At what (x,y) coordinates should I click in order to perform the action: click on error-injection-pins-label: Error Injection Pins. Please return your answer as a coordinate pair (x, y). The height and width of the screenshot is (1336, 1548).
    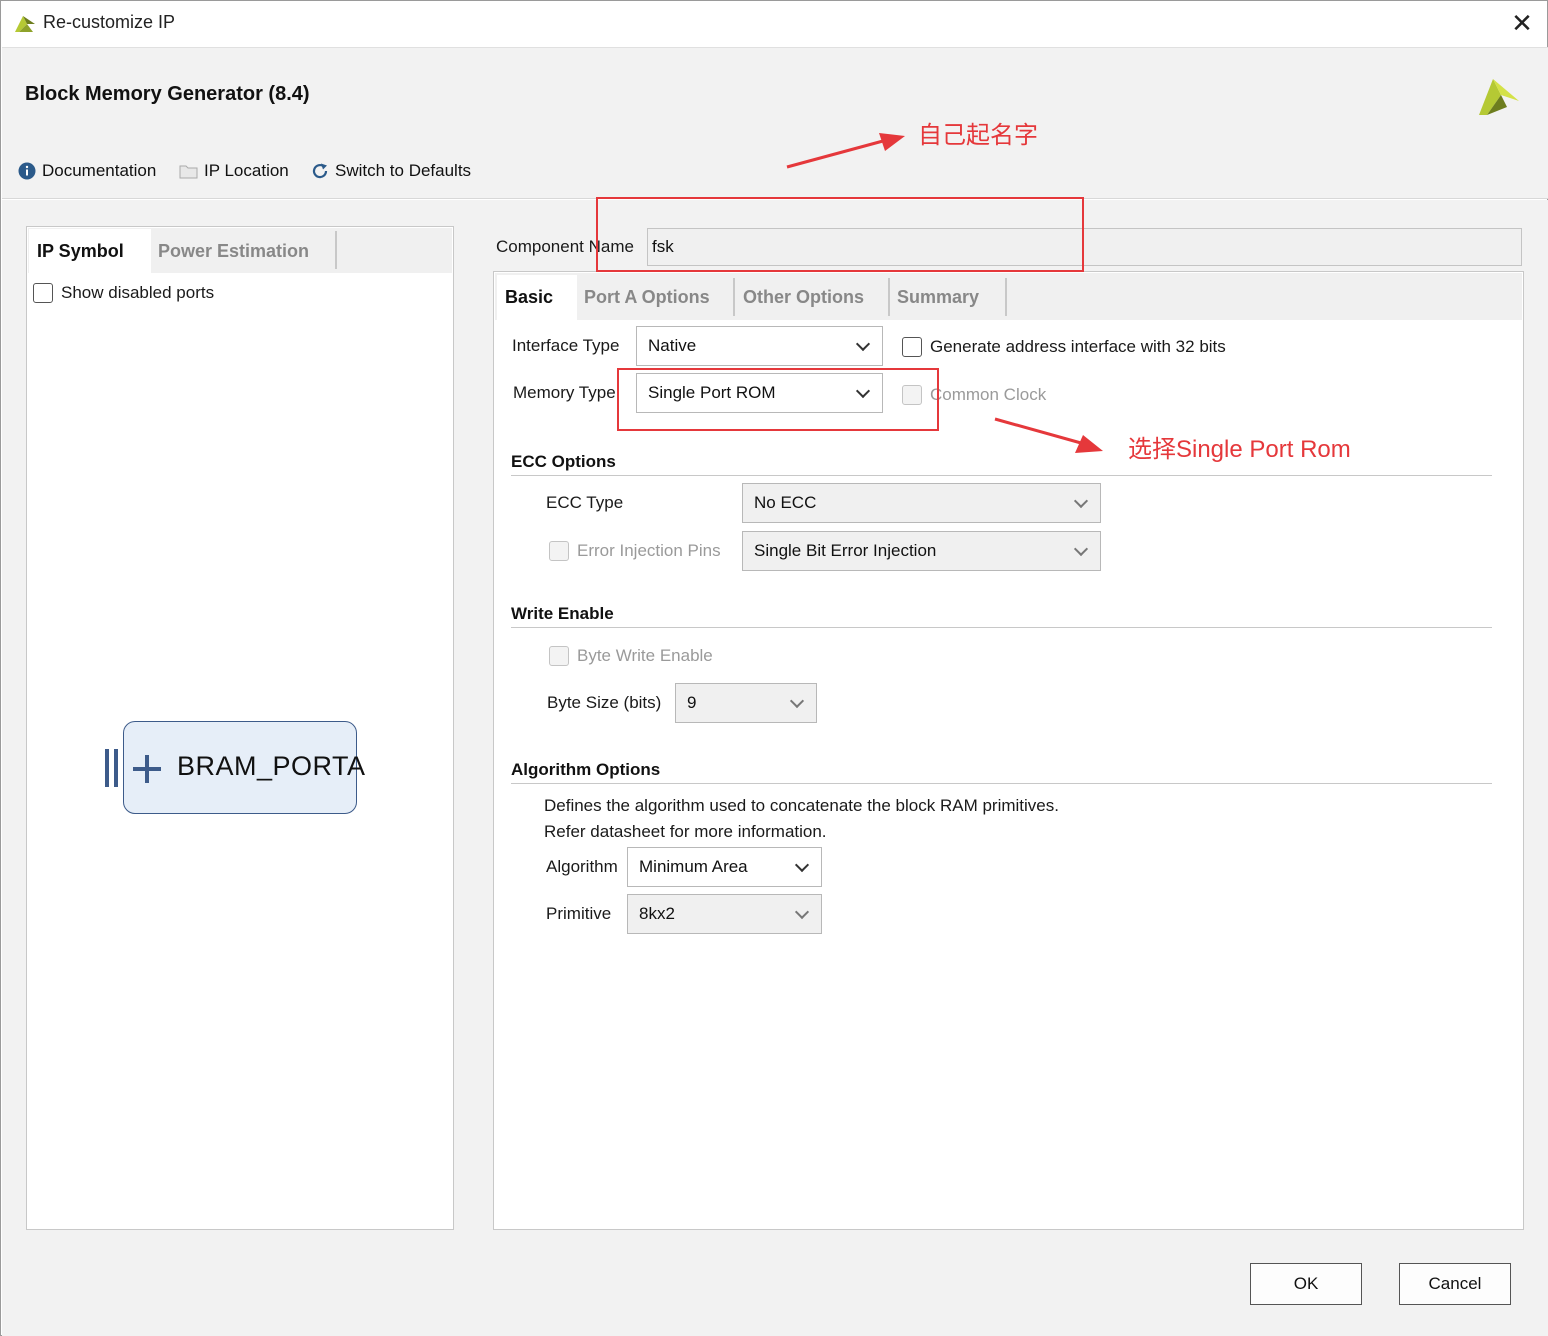
    Looking at the image, I should click on (649, 550).